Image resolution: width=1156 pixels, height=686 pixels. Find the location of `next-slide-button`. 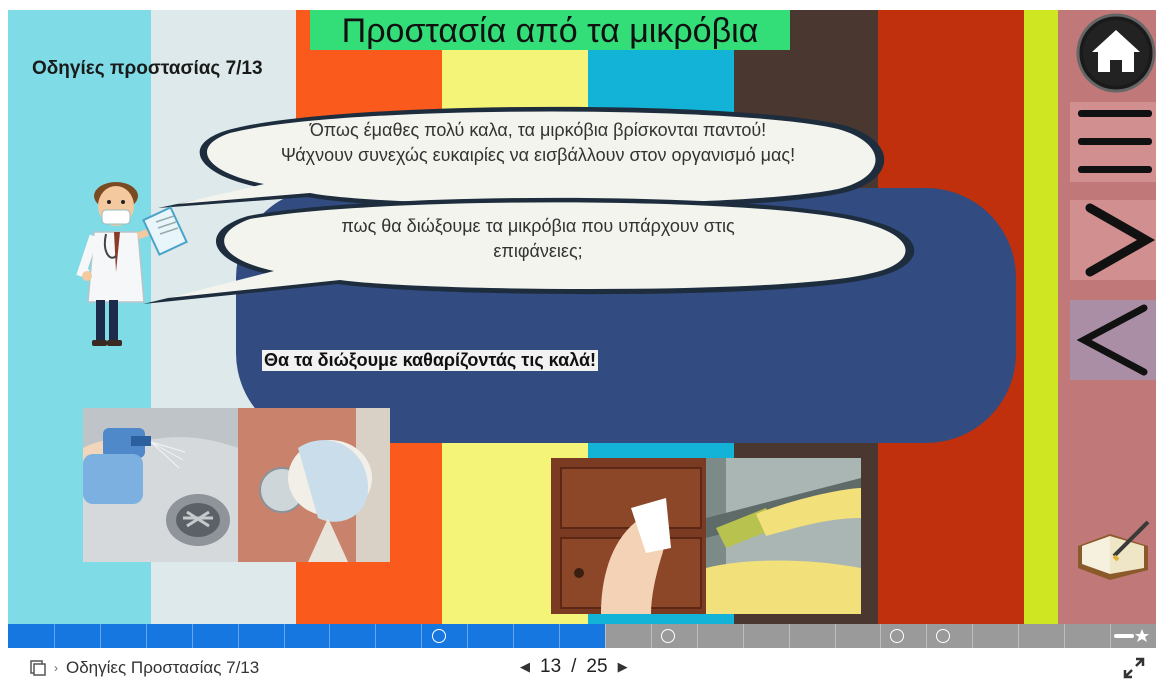

next-slide-button is located at coordinates (1113, 240).